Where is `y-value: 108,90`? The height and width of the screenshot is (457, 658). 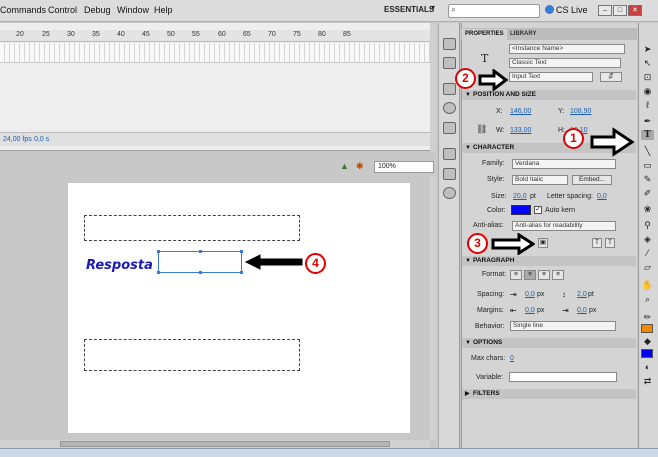
y-value: 108,90 is located at coordinates (580, 111).